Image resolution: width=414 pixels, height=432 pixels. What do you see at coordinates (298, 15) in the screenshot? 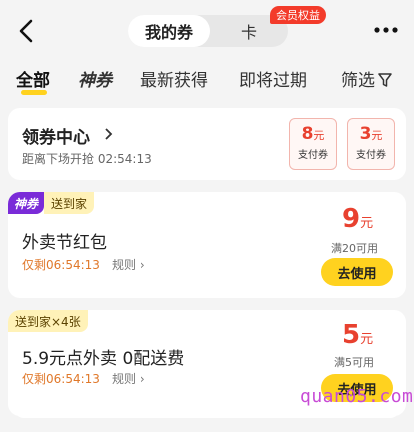
I see `member-benefits-badge: 会员权益` at bounding box center [298, 15].